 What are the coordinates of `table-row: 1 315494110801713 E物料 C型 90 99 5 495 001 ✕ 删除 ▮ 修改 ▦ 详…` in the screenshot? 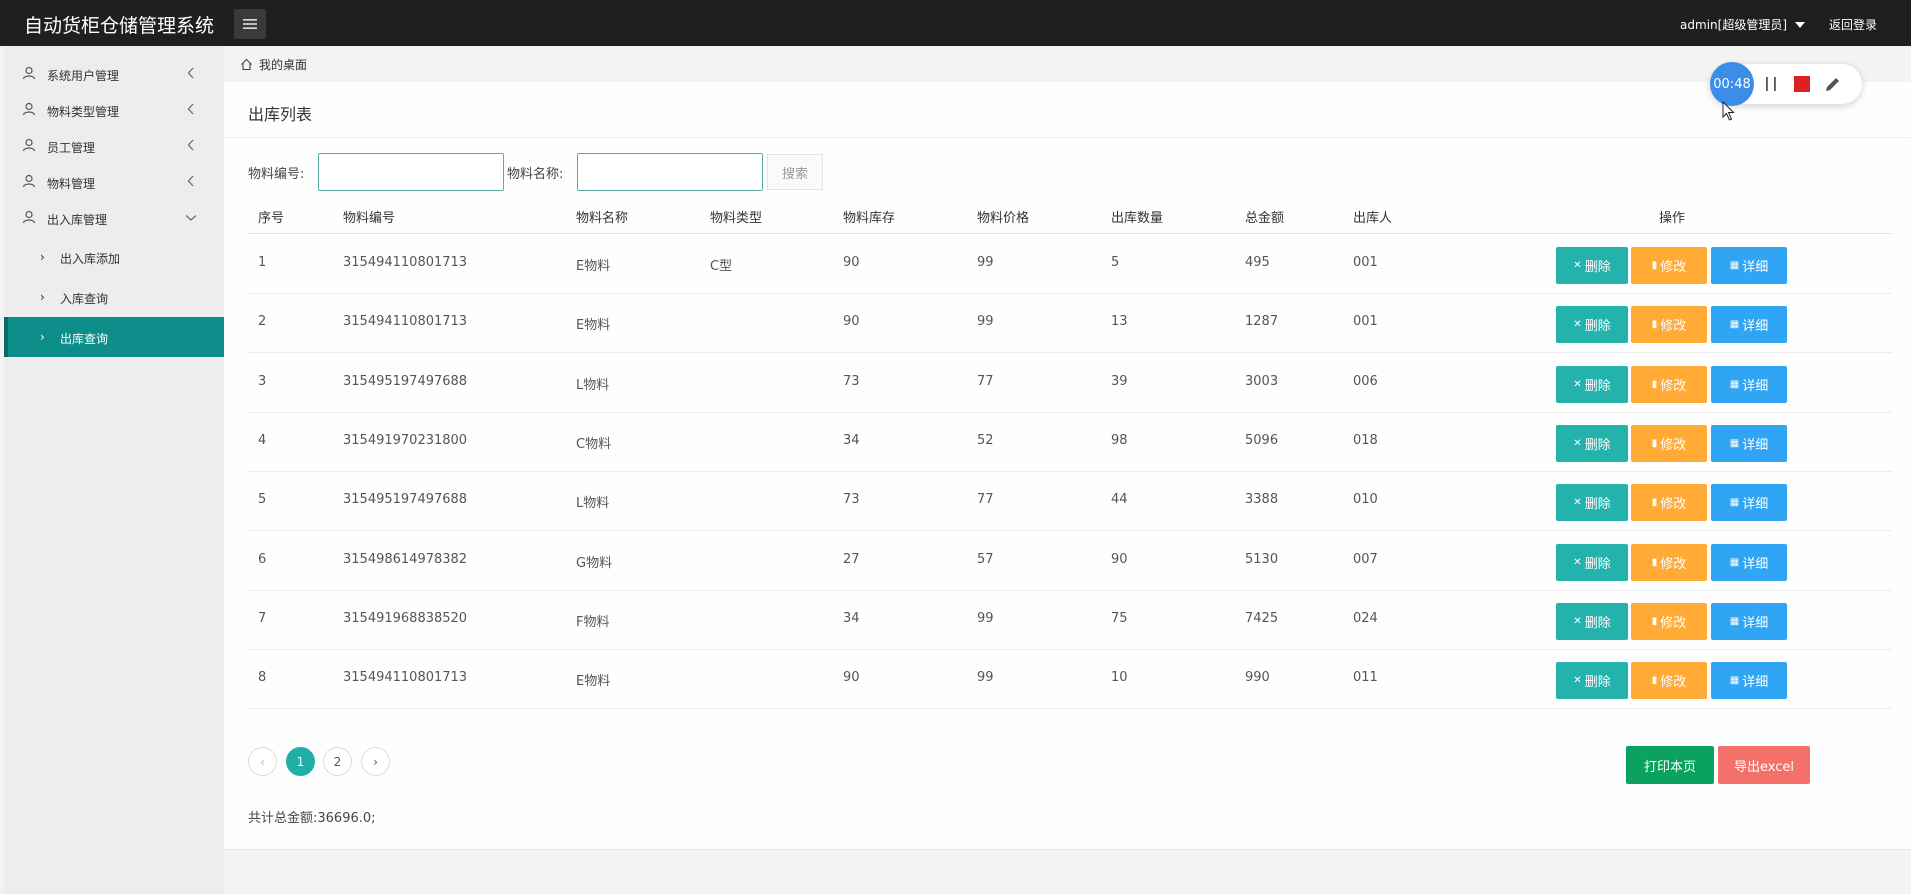 It's located at (1070, 264).